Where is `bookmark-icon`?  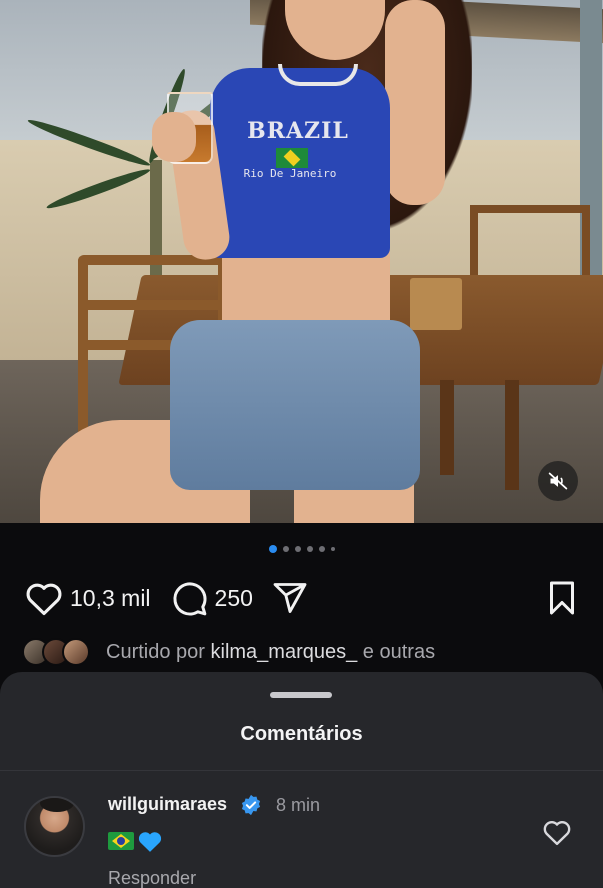 bookmark-icon is located at coordinates (562, 598).